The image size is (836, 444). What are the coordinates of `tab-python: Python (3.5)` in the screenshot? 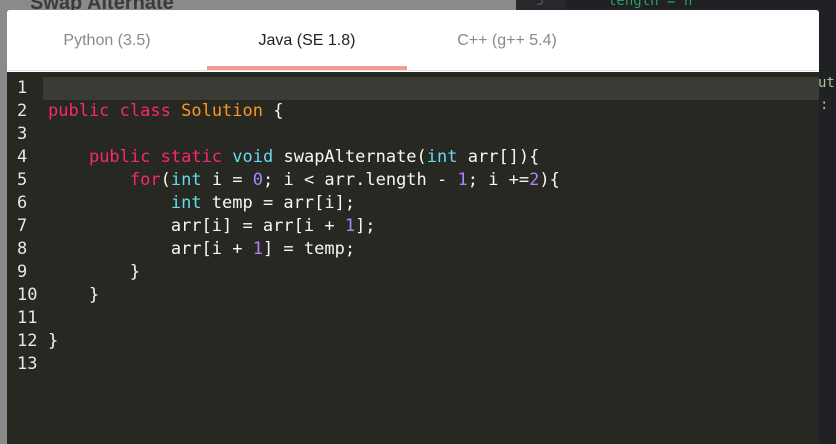 It's located at (107, 40).